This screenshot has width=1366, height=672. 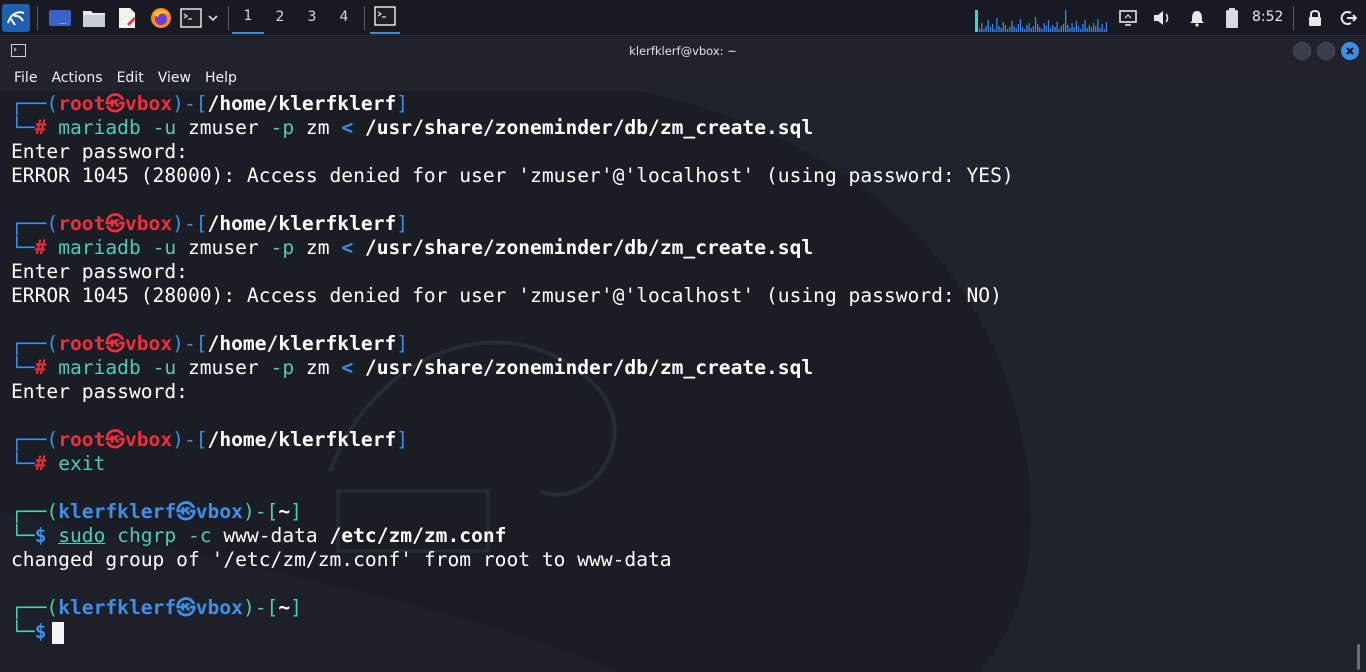 What do you see at coordinates (221, 78) in the screenshot?
I see `menu-help: Help` at bounding box center [221, 78].